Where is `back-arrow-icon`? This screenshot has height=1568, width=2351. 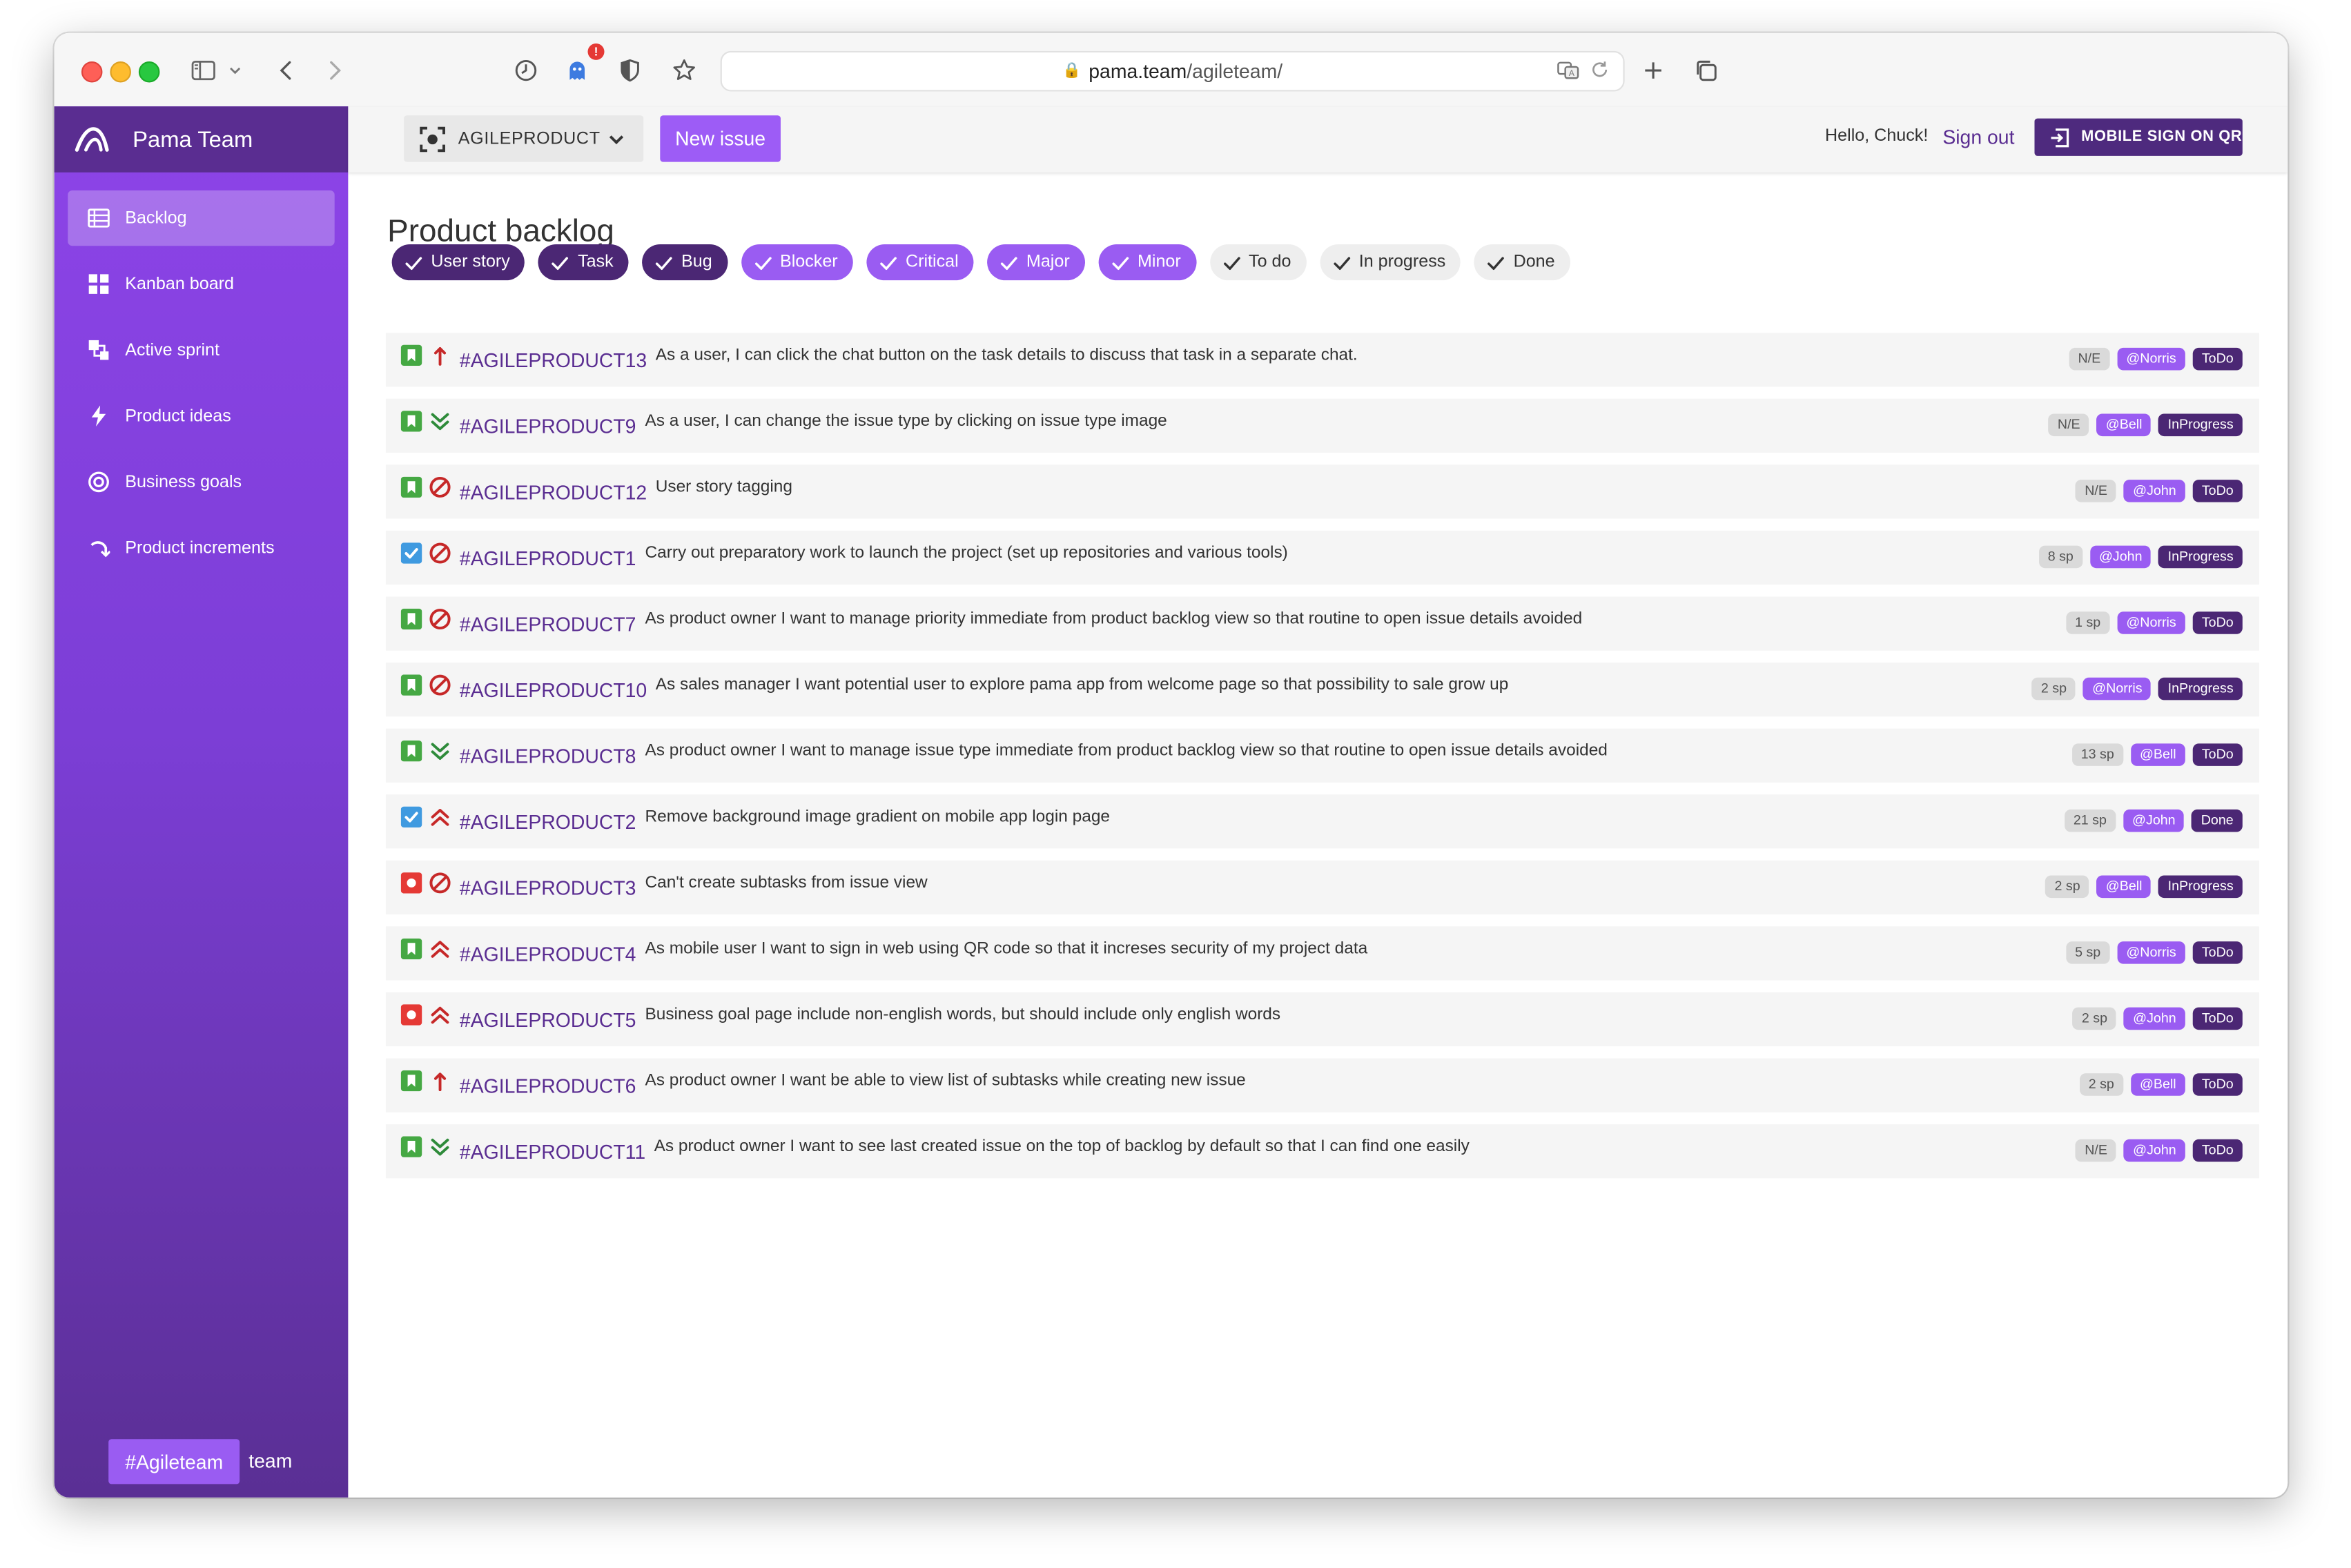 back-arrow-icon is located at coordinates (286, 70).